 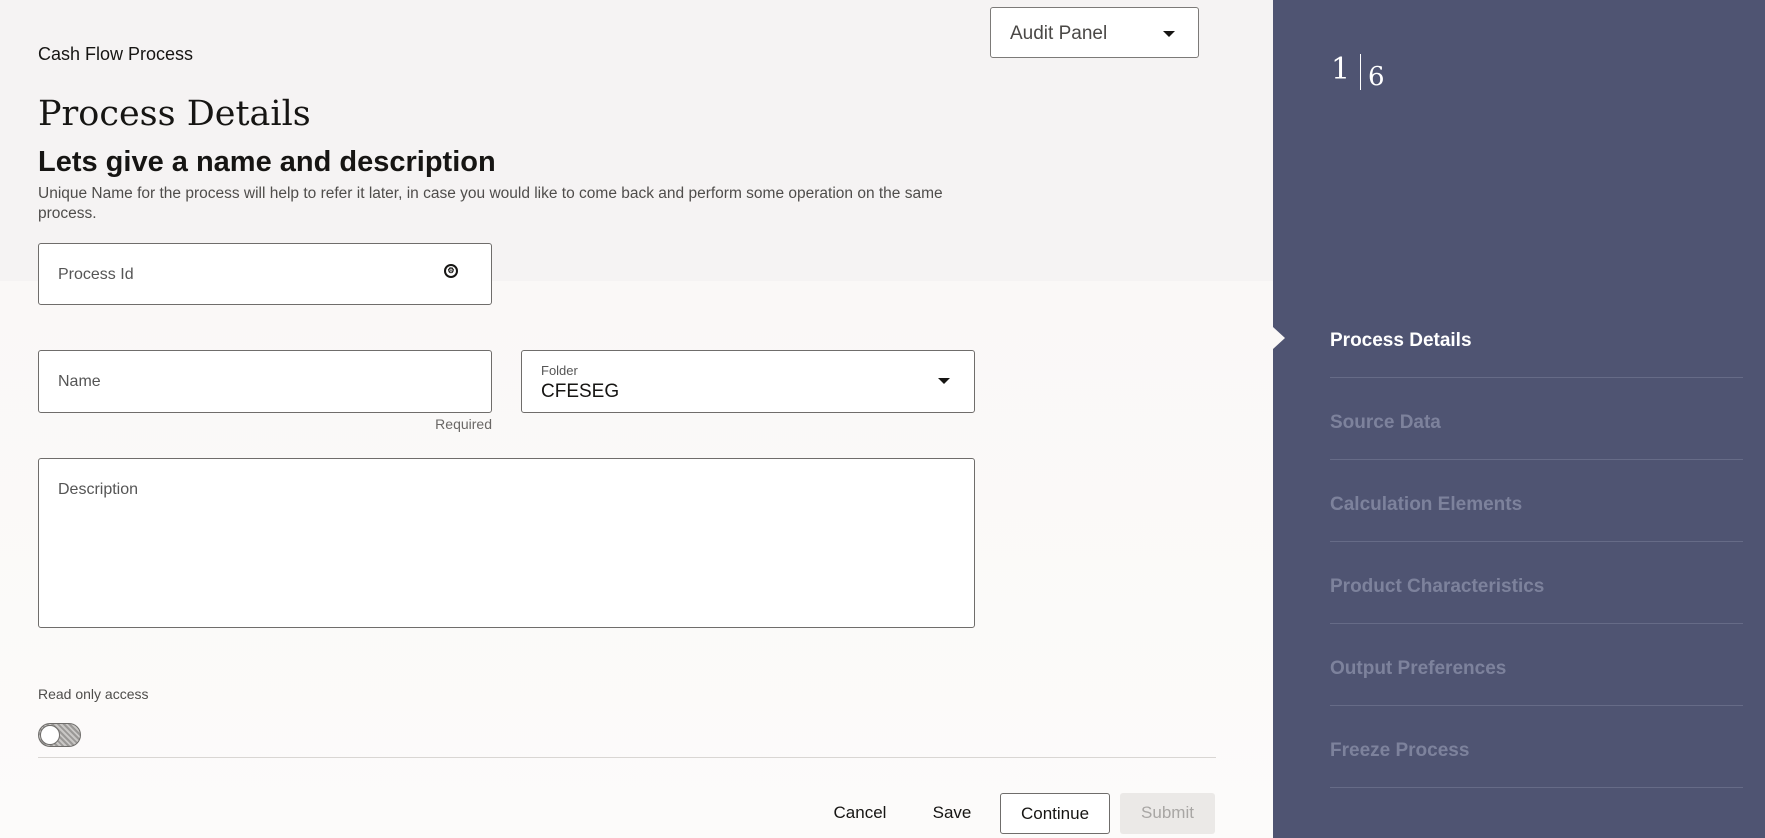 I want to click on name-placeholder: Name, so click(x=79, y=381).